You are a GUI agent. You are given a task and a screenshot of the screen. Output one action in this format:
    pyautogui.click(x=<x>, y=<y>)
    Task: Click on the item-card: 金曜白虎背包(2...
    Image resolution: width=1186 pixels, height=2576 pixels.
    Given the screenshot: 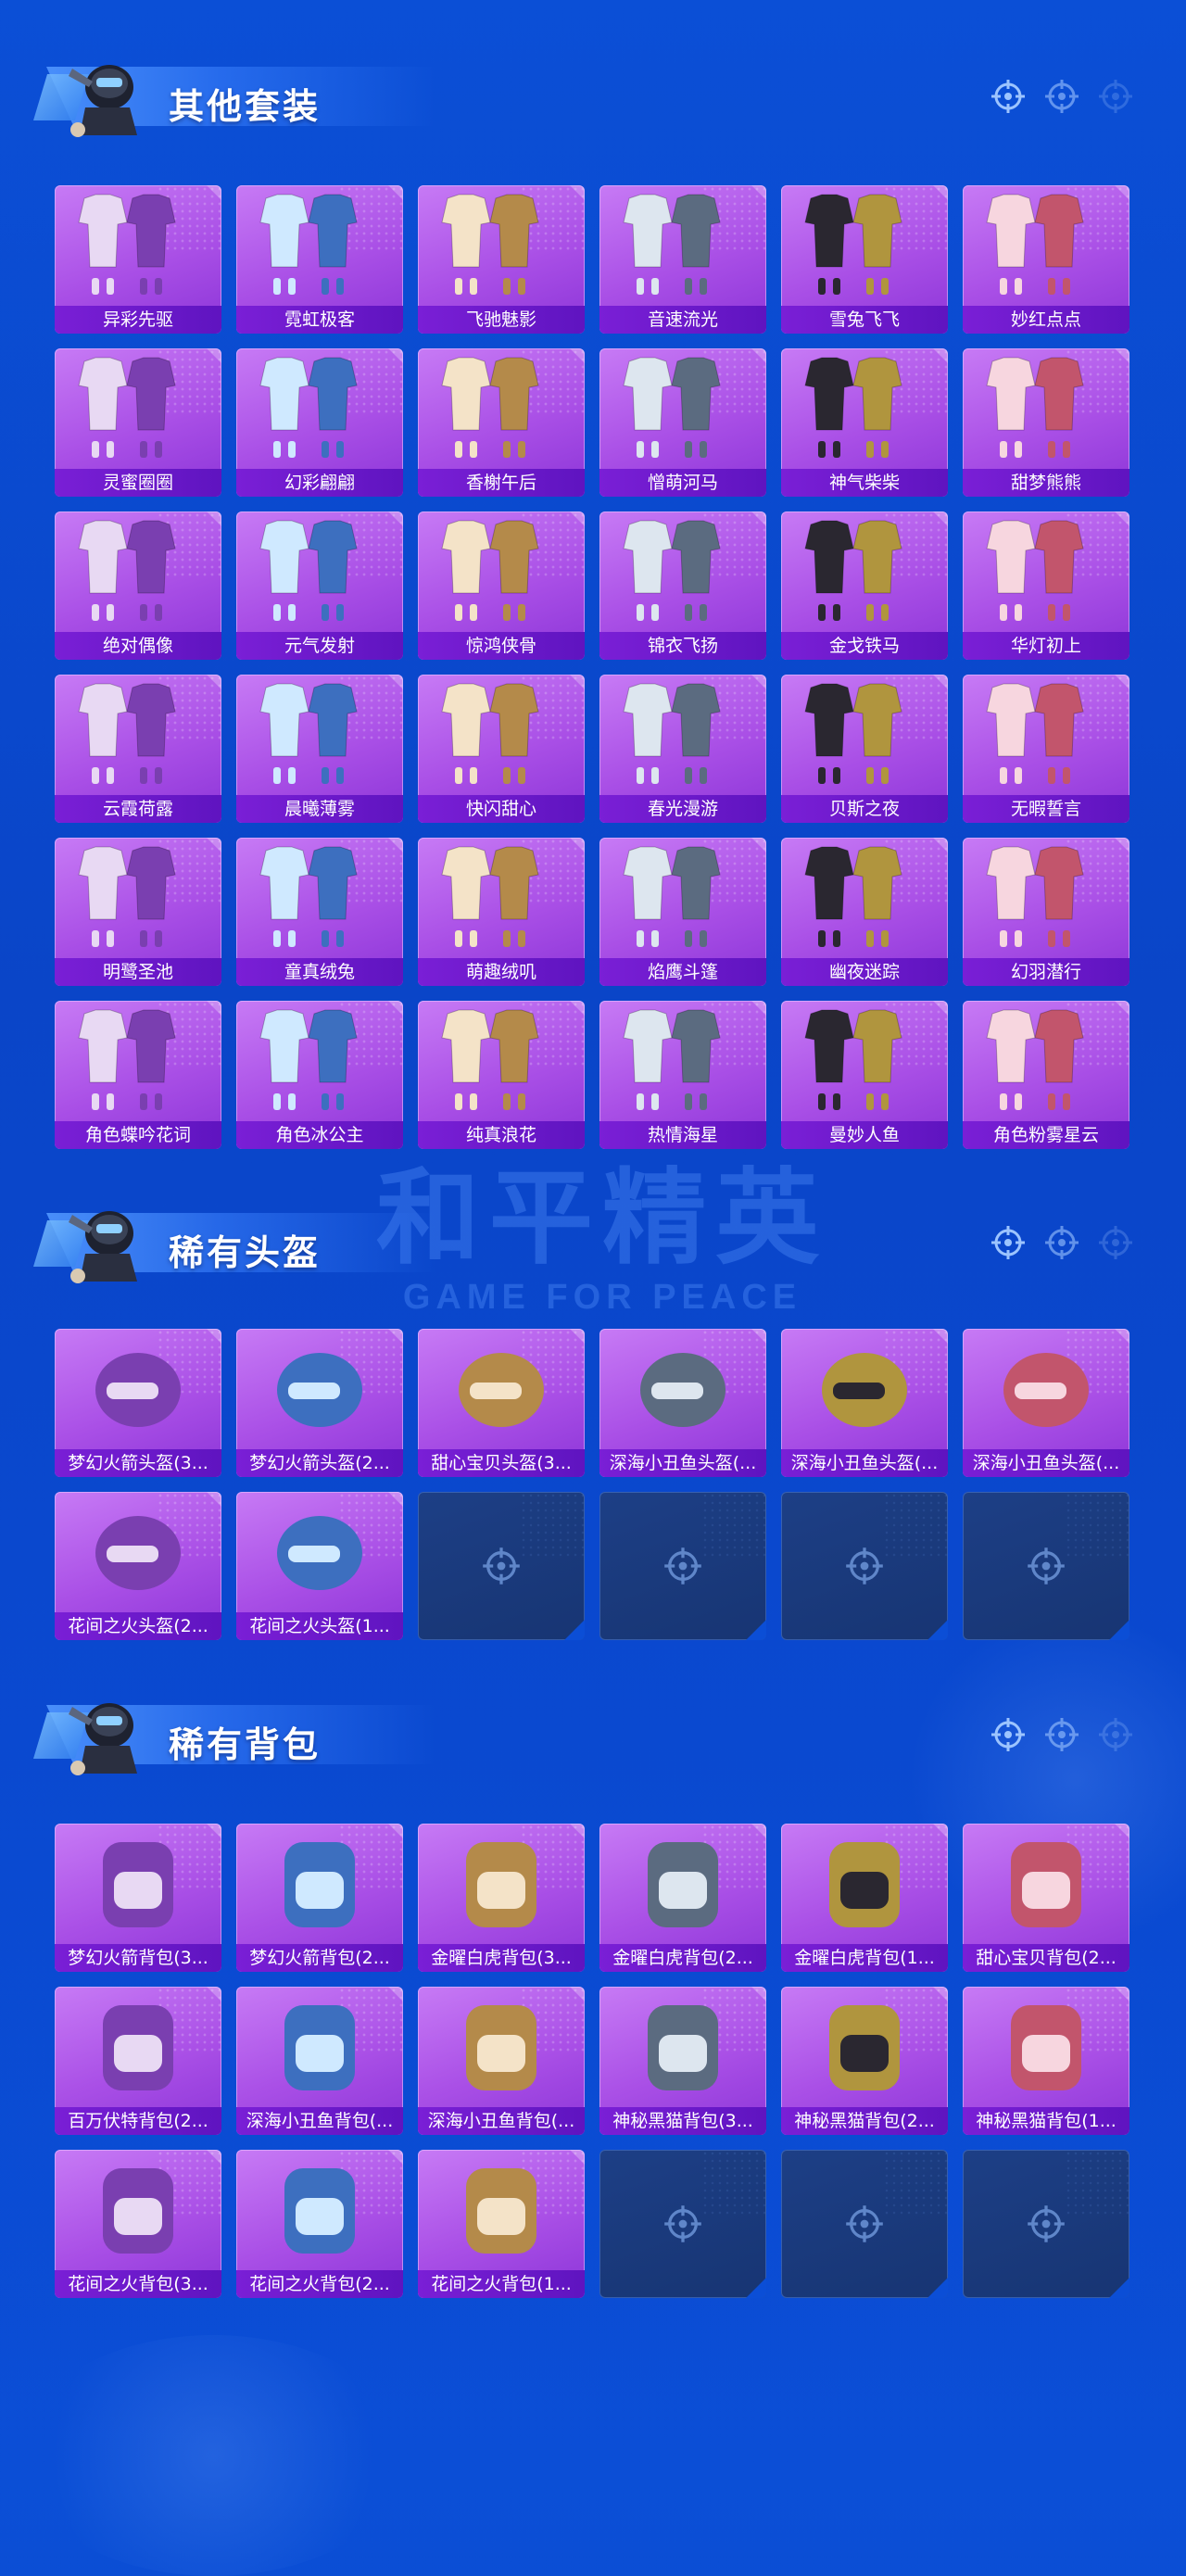 What is the action you would take?
    pyautogui.click(x=682, y=1898)
    